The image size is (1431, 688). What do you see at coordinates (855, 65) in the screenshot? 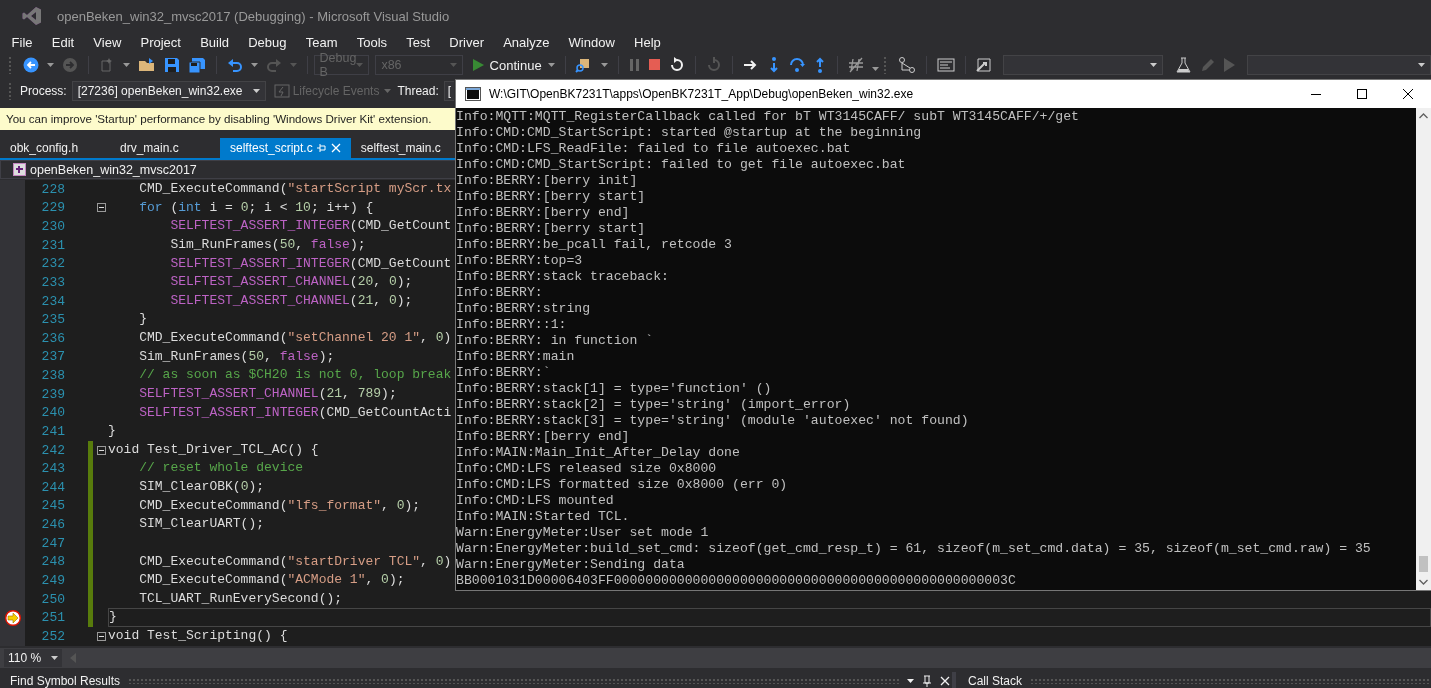
I see `hexadecimal-icon` at bounding box center [855, 65].